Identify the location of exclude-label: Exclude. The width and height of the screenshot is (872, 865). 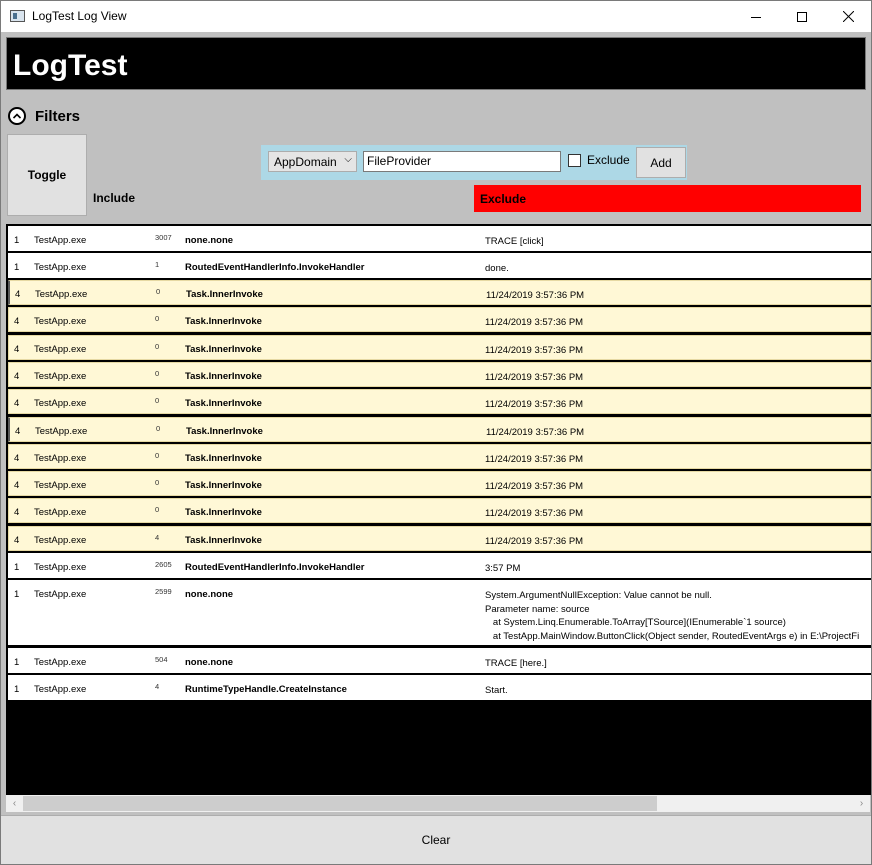
(503, 199).